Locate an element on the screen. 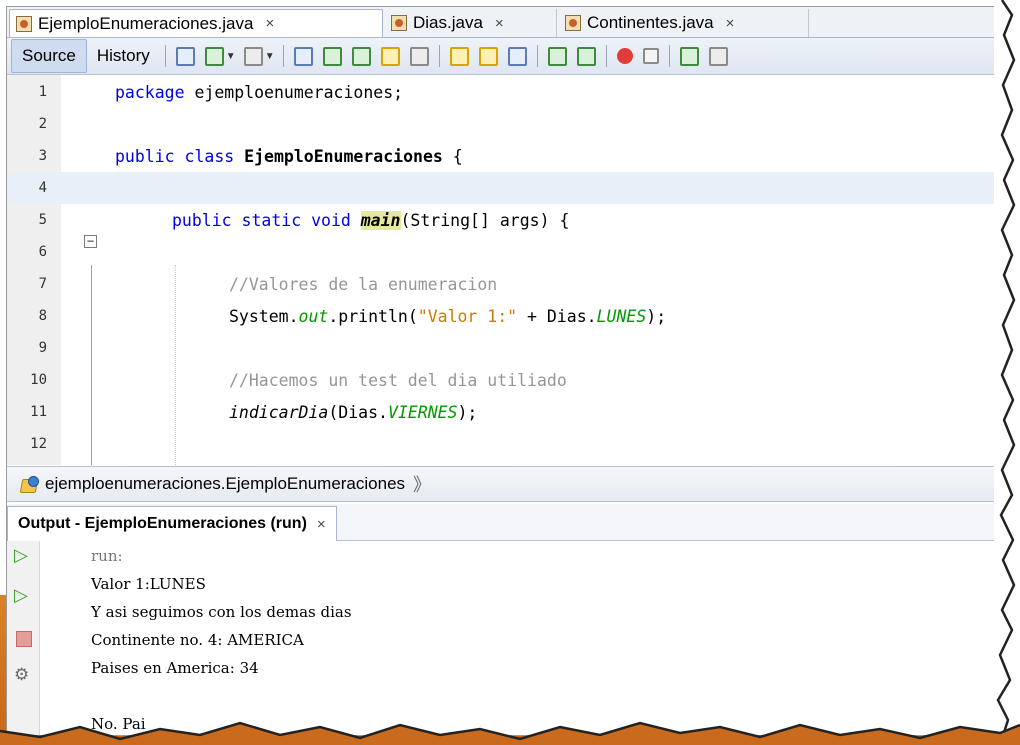 Image resolution: width=1020 pixels, height=745 pixels. line-number: 3 is located at coordinates (42, 156).